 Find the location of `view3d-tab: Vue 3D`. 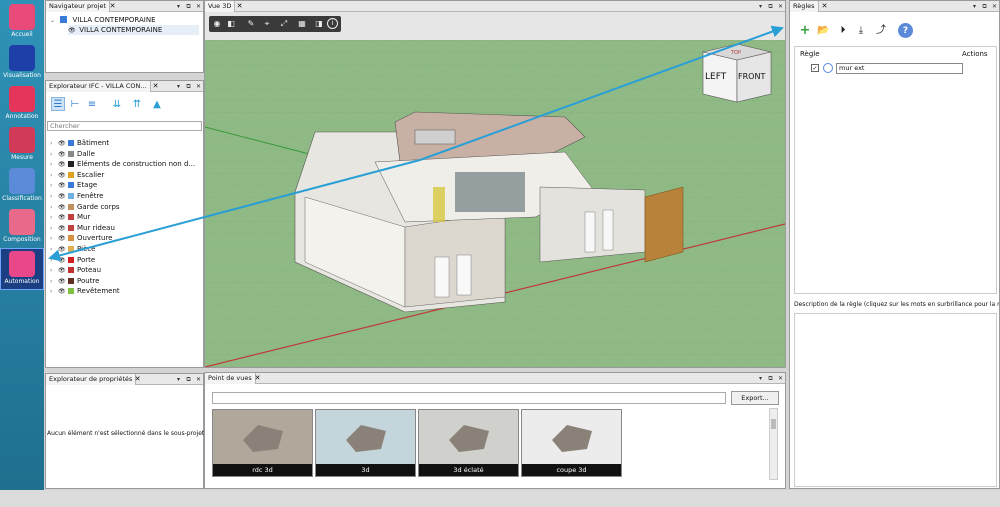

view3d-tab: Vue 3D is located at coordinates (220, 6).